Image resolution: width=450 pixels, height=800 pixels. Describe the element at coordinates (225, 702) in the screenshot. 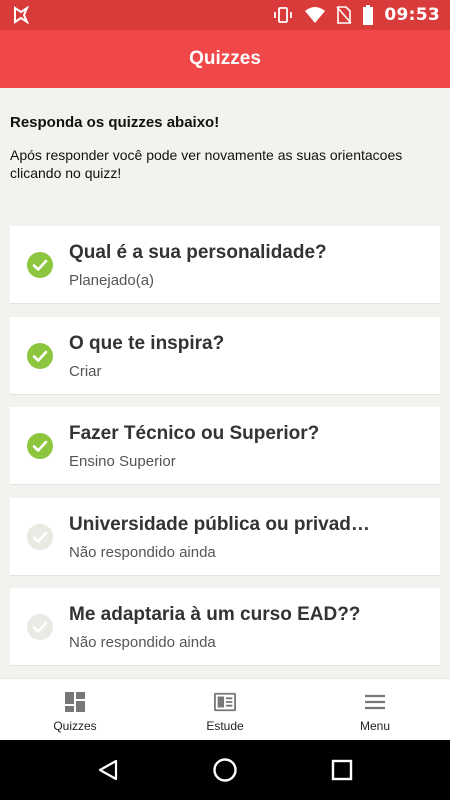

I see `book-icon` at that location.